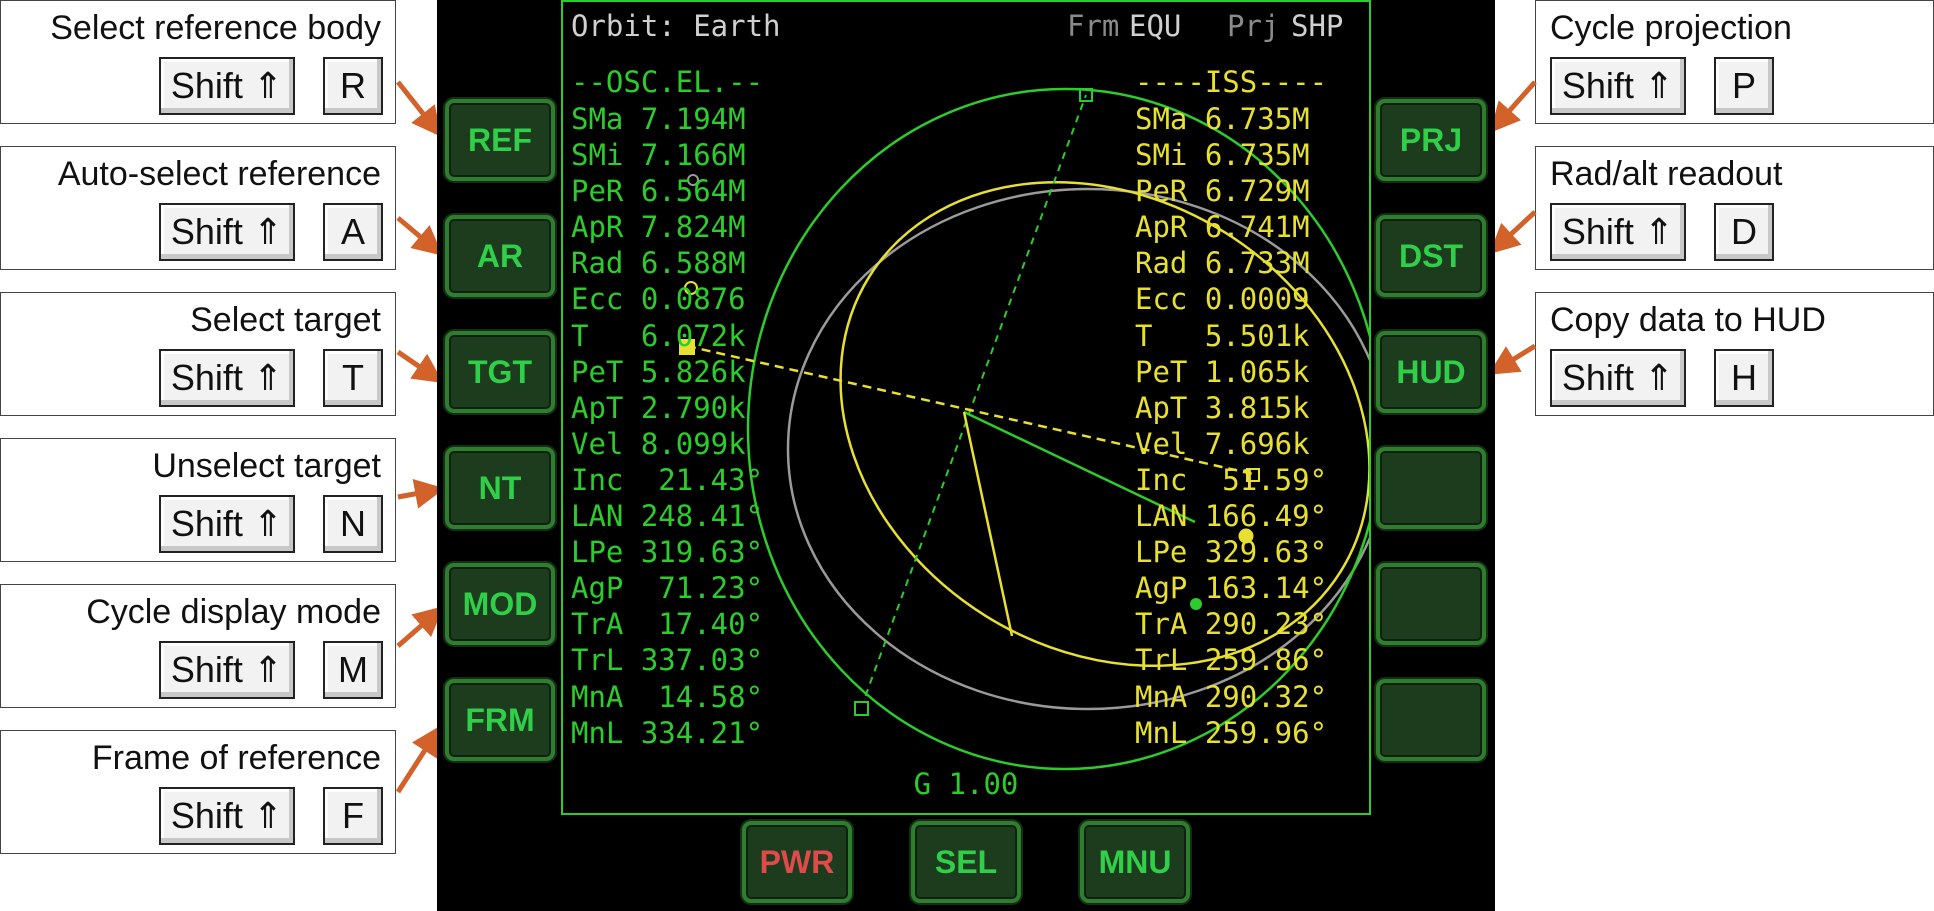 Image resolution: width=1934 pixels, height=911 pixels. What do you see at coordinates (658, 407) in the screenshot?
I see `osc-row: ApT 2.790k` at bounding box center [658, 407].